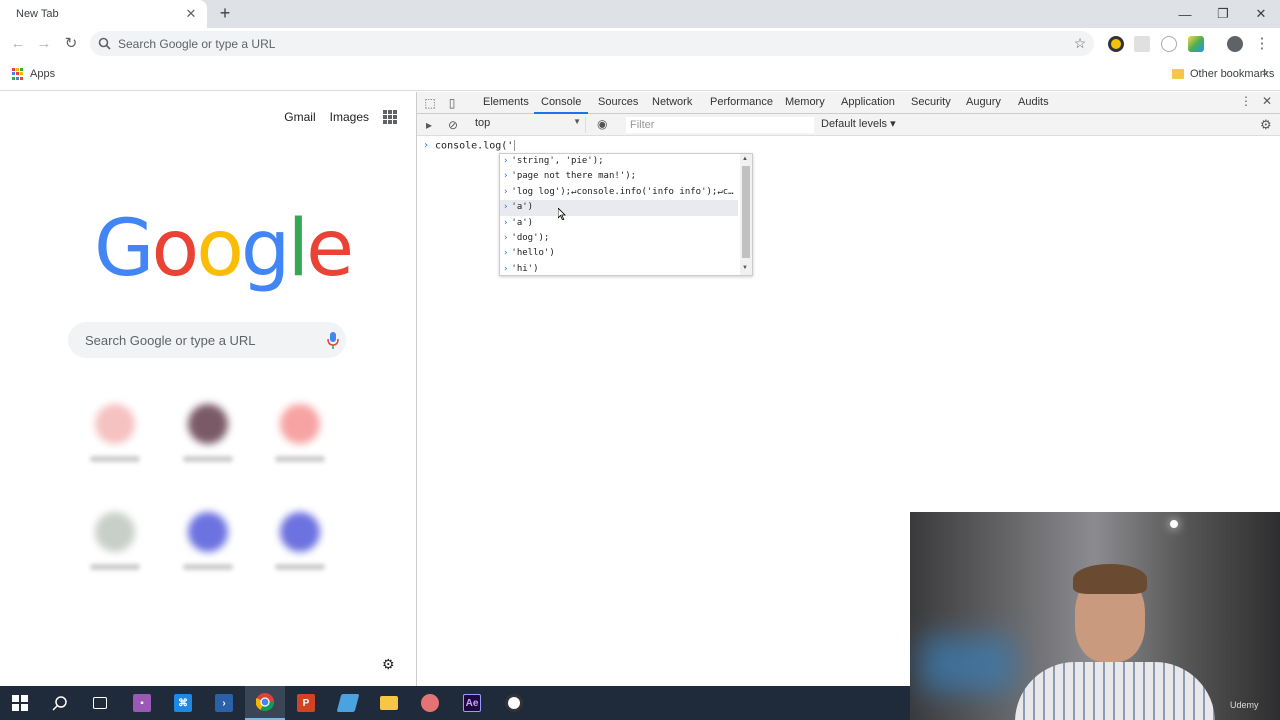  I want to click on scroll-down-icon: ▼, so click(745, 268).